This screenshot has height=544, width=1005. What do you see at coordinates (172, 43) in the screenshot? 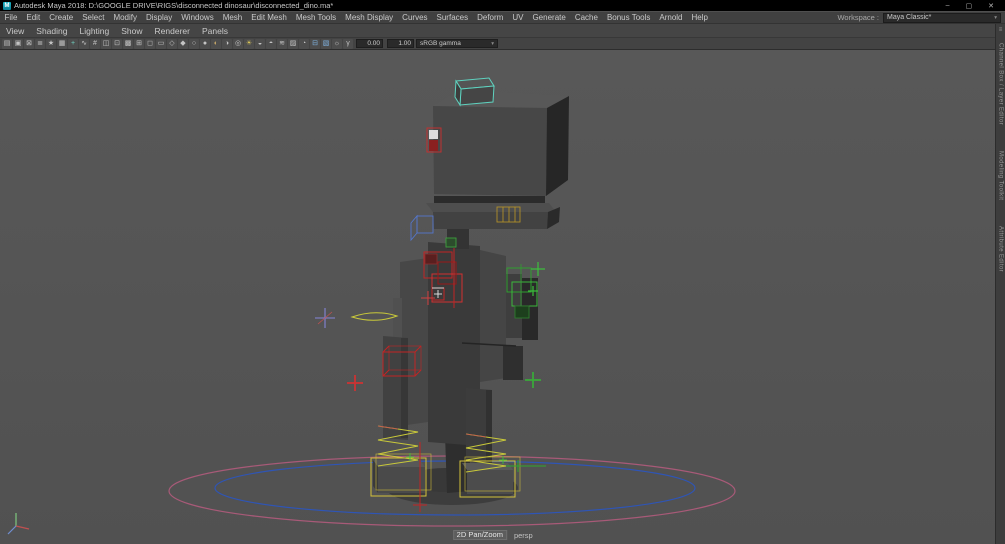
I see `frame-all-icon: ◇` at bounding box center [172, 43].